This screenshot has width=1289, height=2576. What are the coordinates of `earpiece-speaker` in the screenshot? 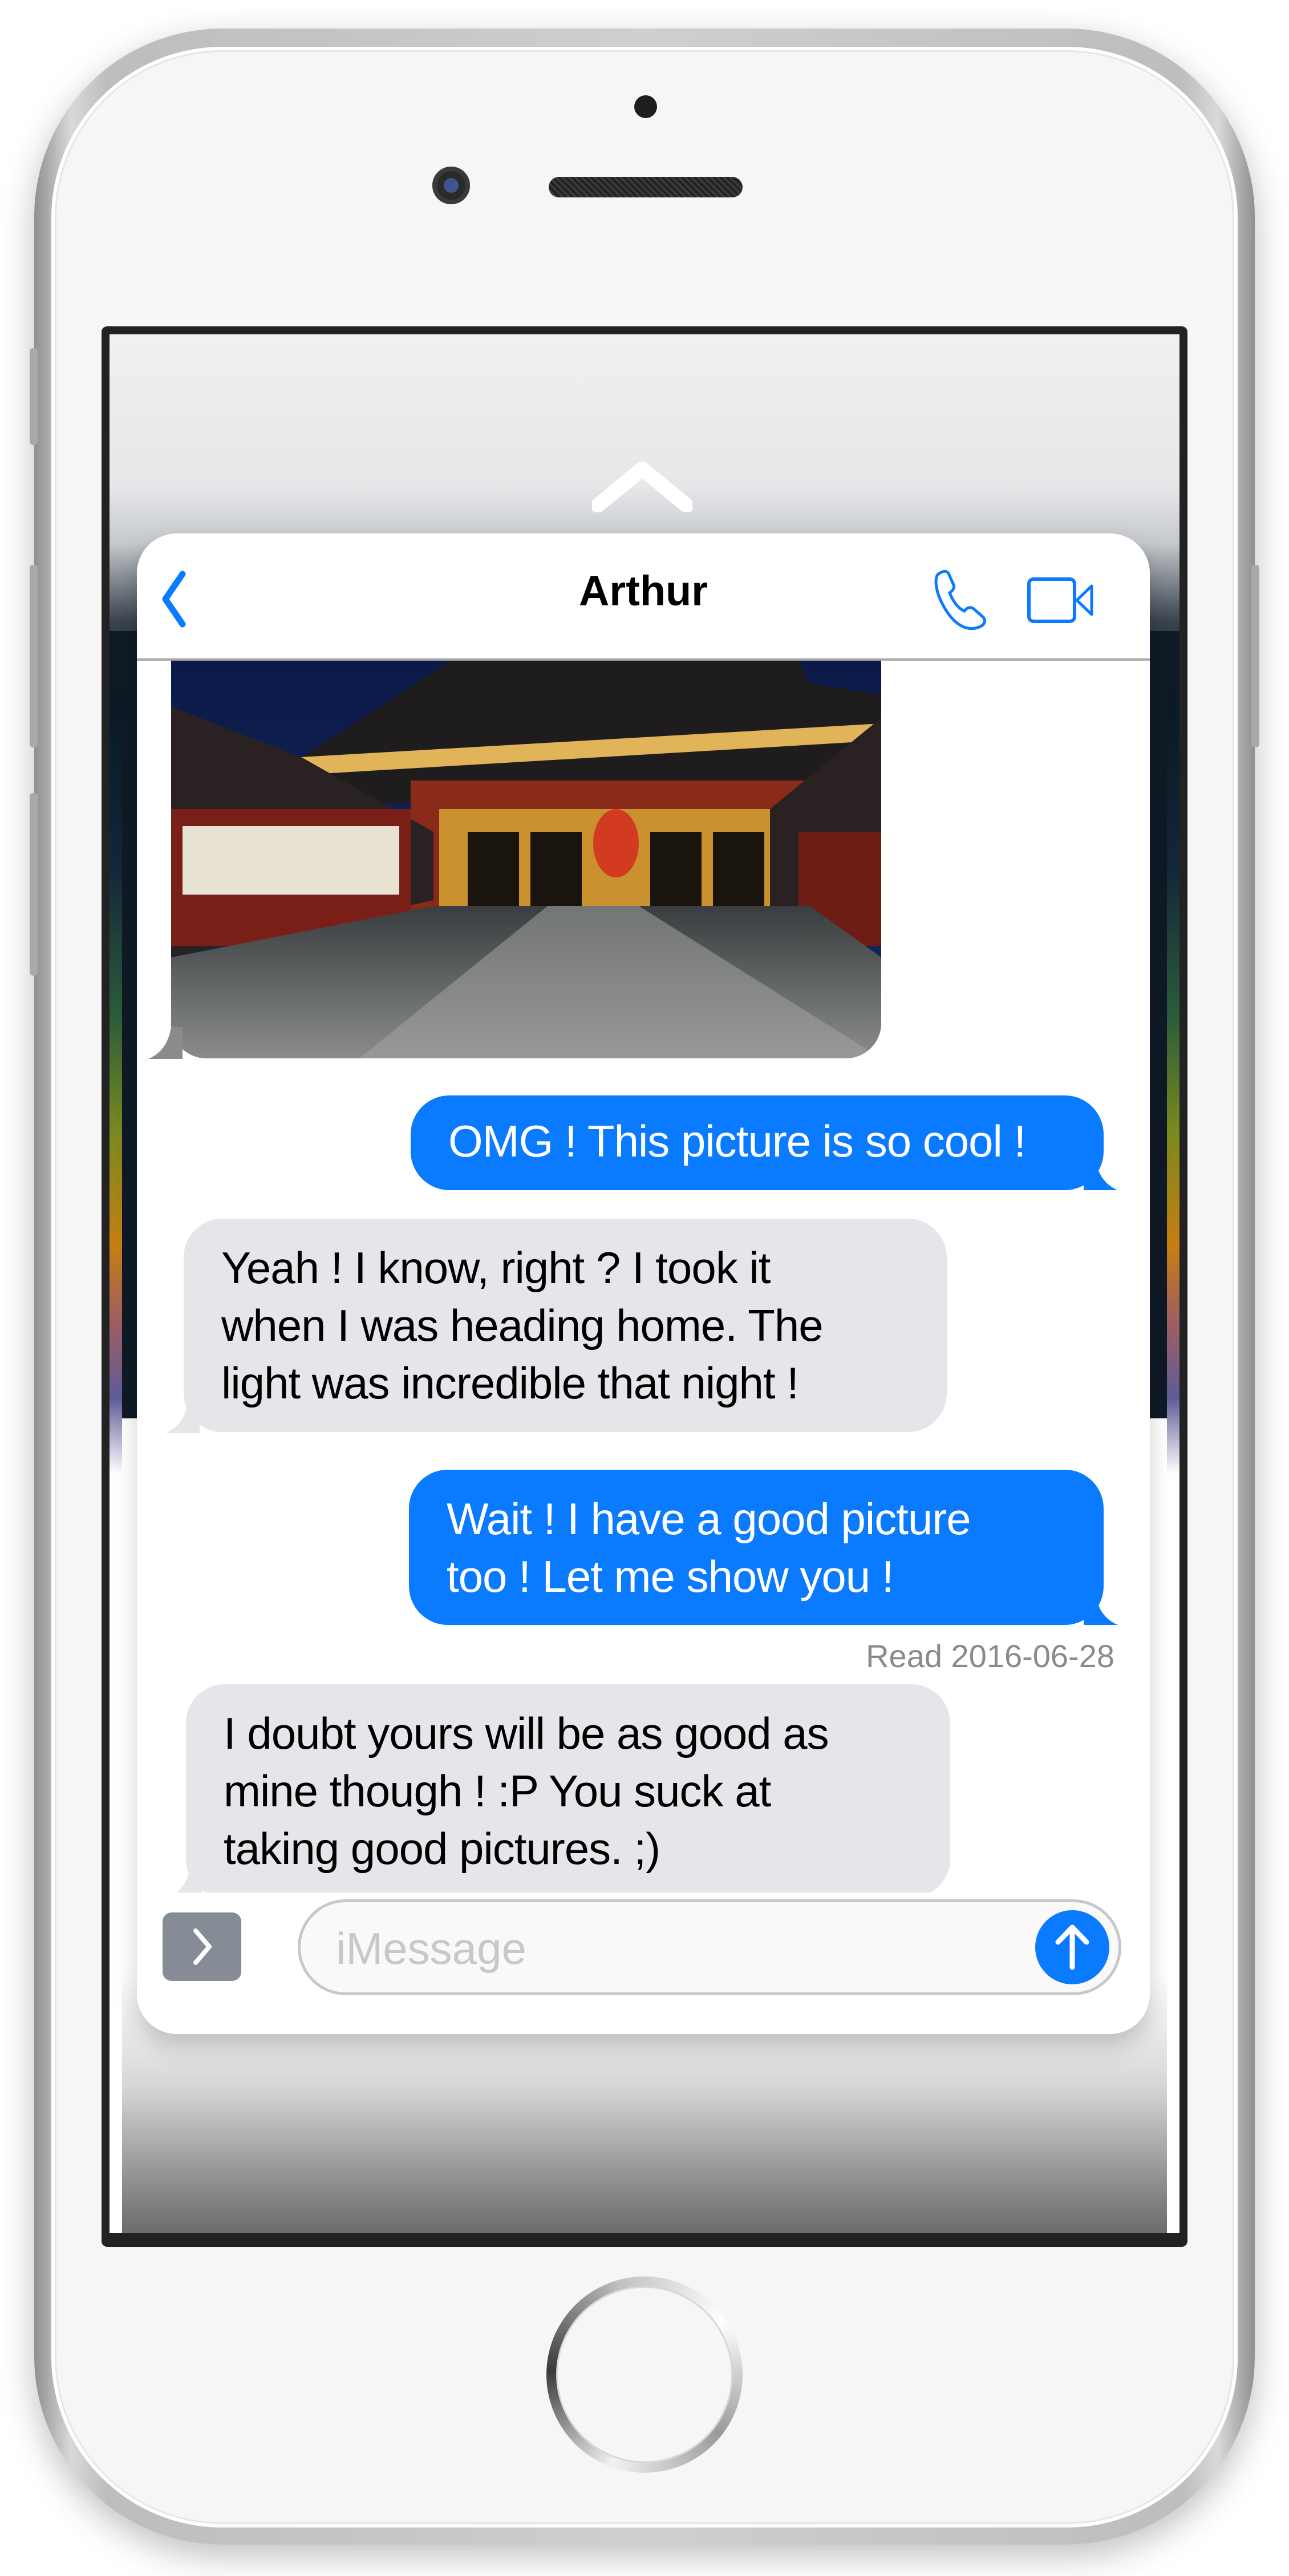 It's located at (646, 187).